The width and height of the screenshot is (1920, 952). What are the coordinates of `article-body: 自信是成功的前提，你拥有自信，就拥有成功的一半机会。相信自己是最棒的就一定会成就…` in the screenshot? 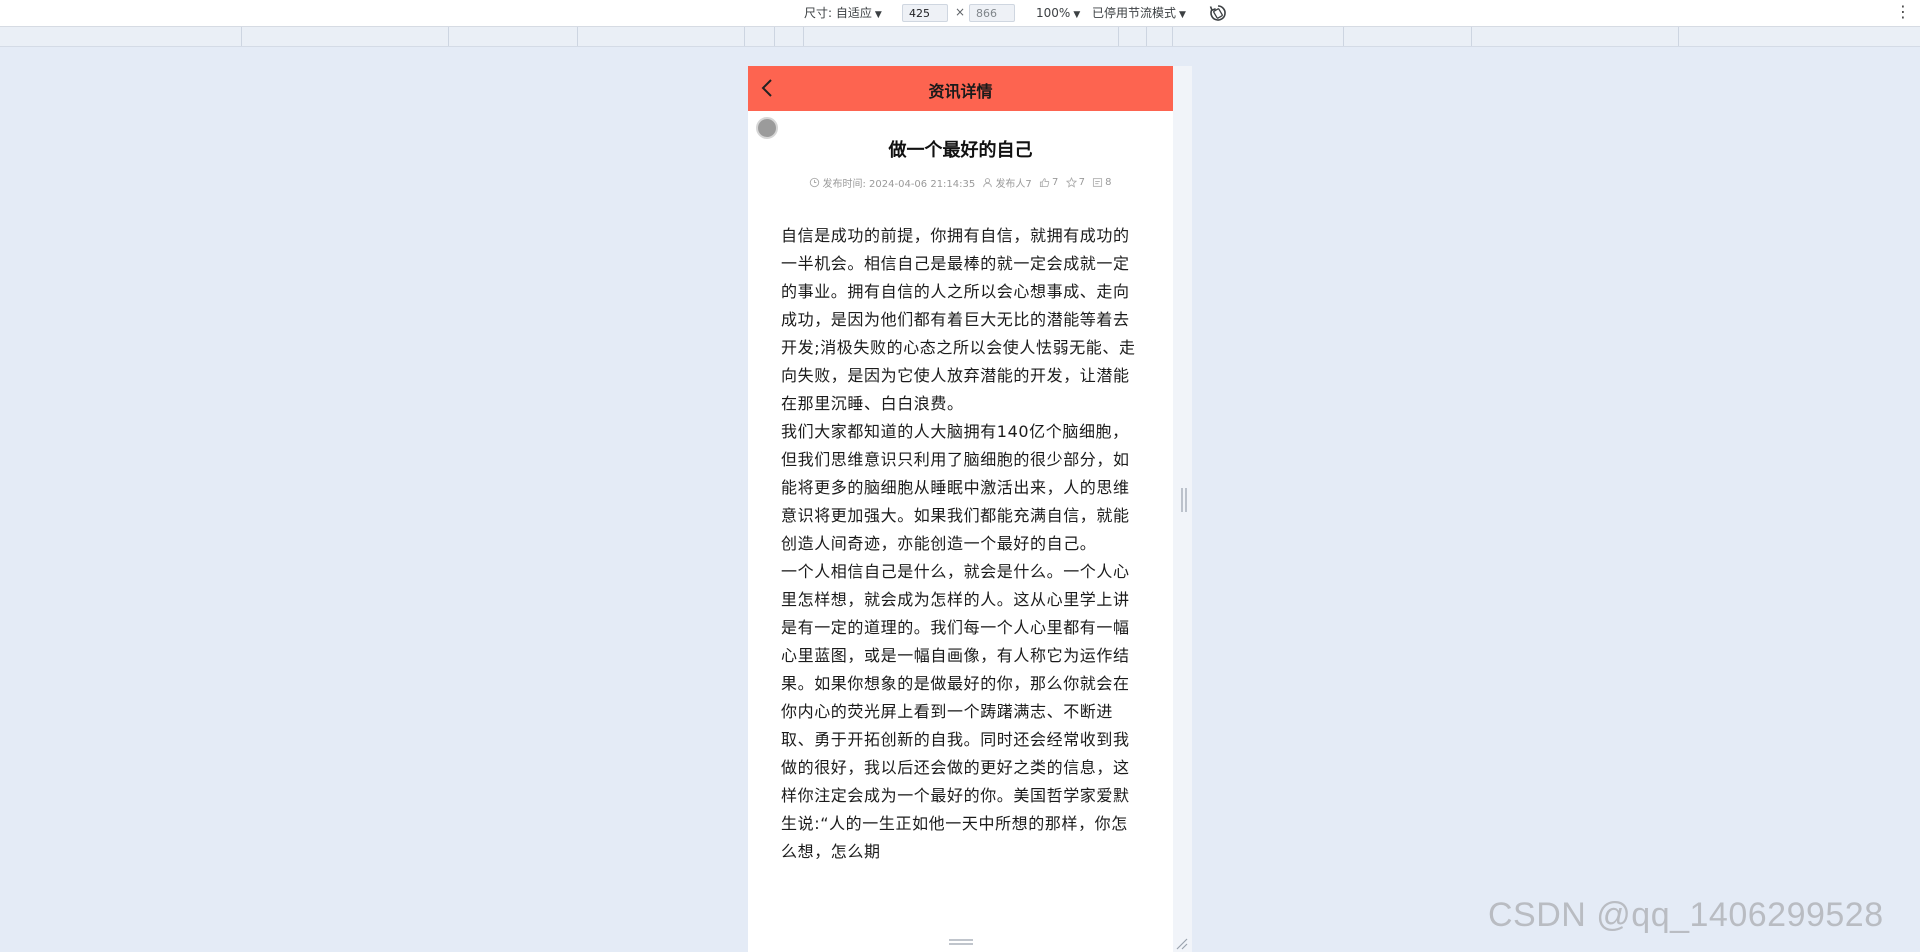 It's located at (960, 544).